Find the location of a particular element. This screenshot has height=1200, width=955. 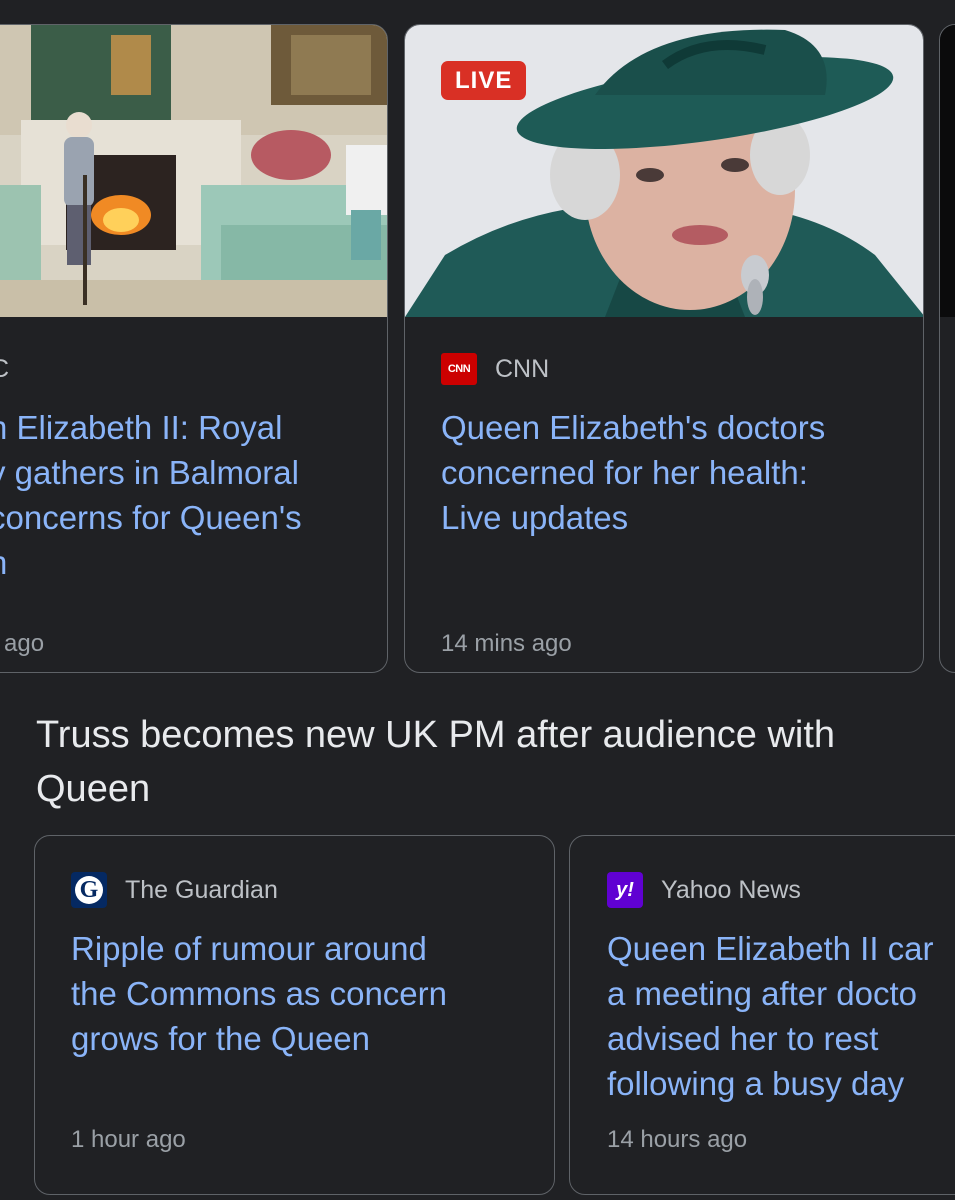

source-name: C is located at coordinates (4, 369).